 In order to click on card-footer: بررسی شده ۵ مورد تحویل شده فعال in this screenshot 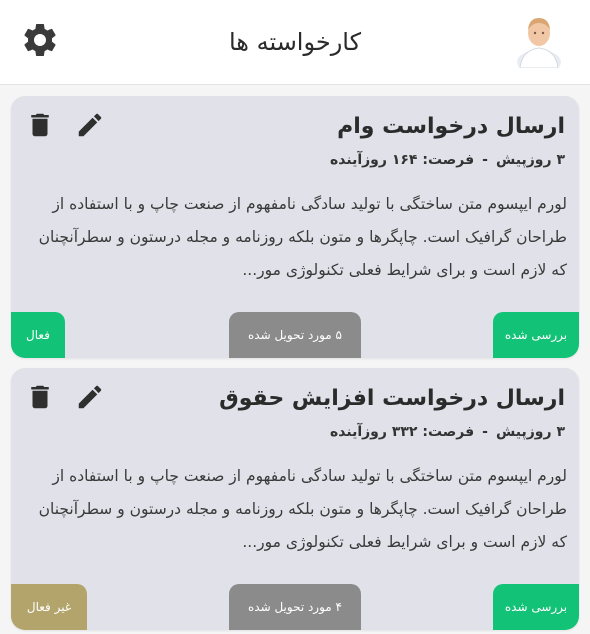, I will do `click(295, 335)`.